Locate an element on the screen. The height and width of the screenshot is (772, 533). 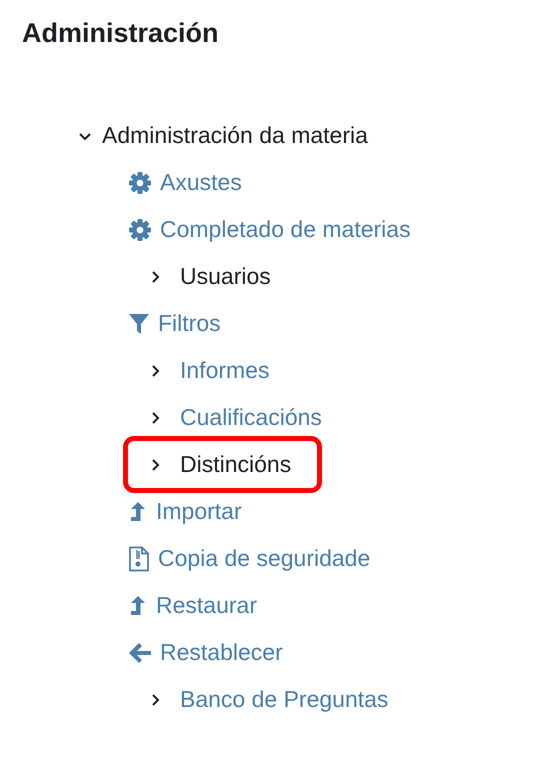
archive-file-icon is located at coordinates (139, 559).